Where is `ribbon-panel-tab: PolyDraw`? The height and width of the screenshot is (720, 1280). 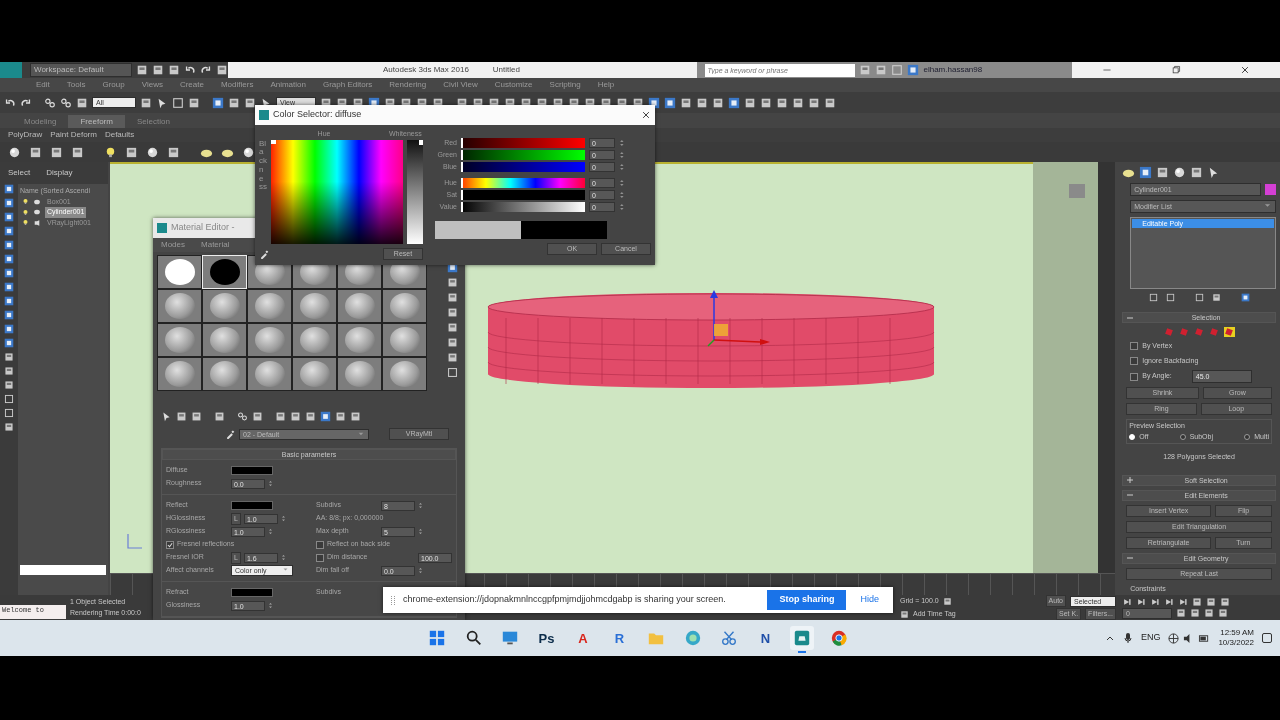 ribbon-panel-tab: PolyDraw is located at coordinates (25, 135).